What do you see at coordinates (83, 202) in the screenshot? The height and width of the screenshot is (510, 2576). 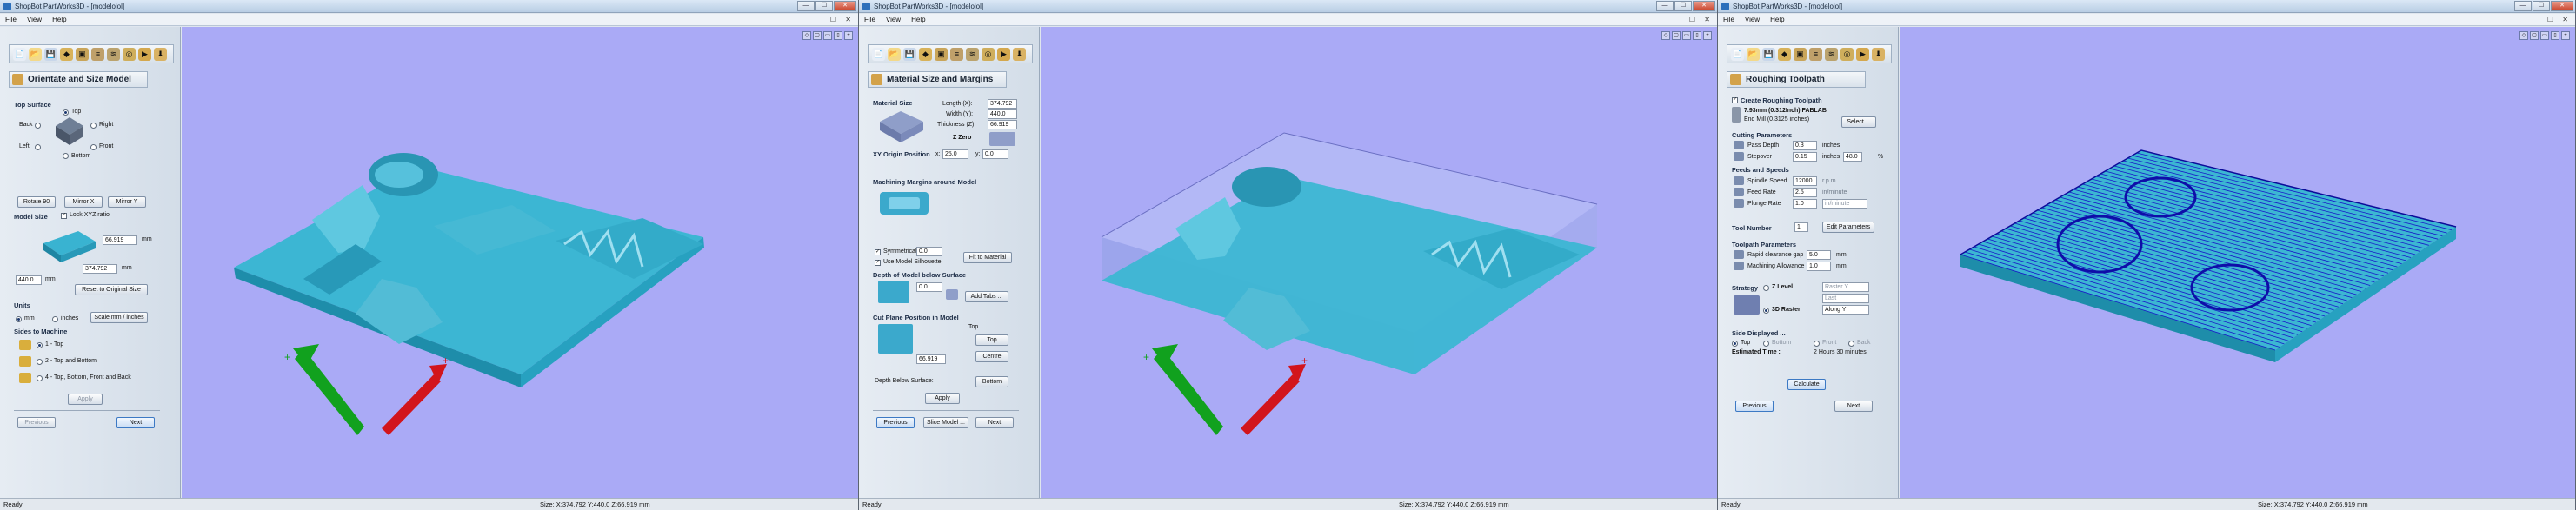 I see `mirror-x-button: Mirror X` at bounding box center [83, 202].